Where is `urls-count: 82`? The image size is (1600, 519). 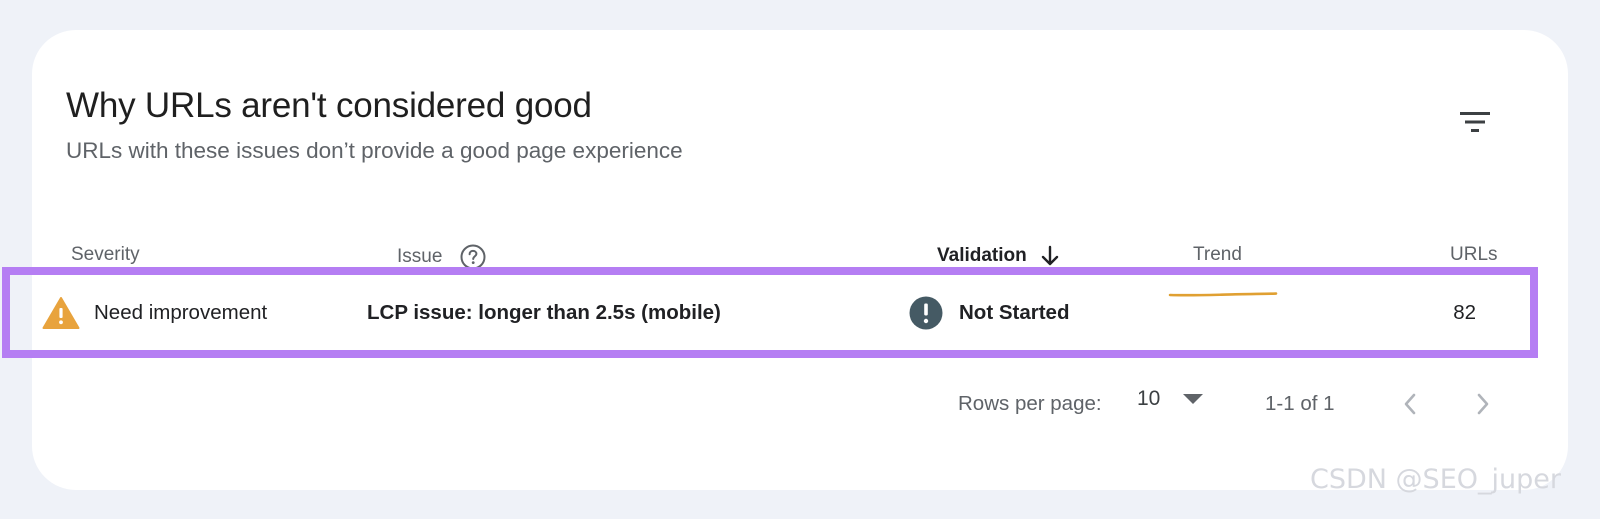 urls-count: 82 is located at coordinates (1464, 312).